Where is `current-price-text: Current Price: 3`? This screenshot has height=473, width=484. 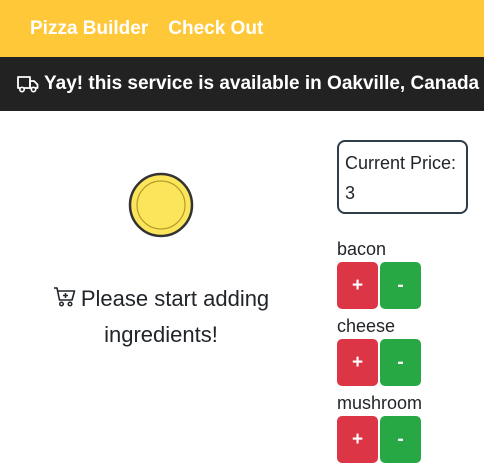 current-price-text: Current Price: 3 is located at coordinates (401, 178).